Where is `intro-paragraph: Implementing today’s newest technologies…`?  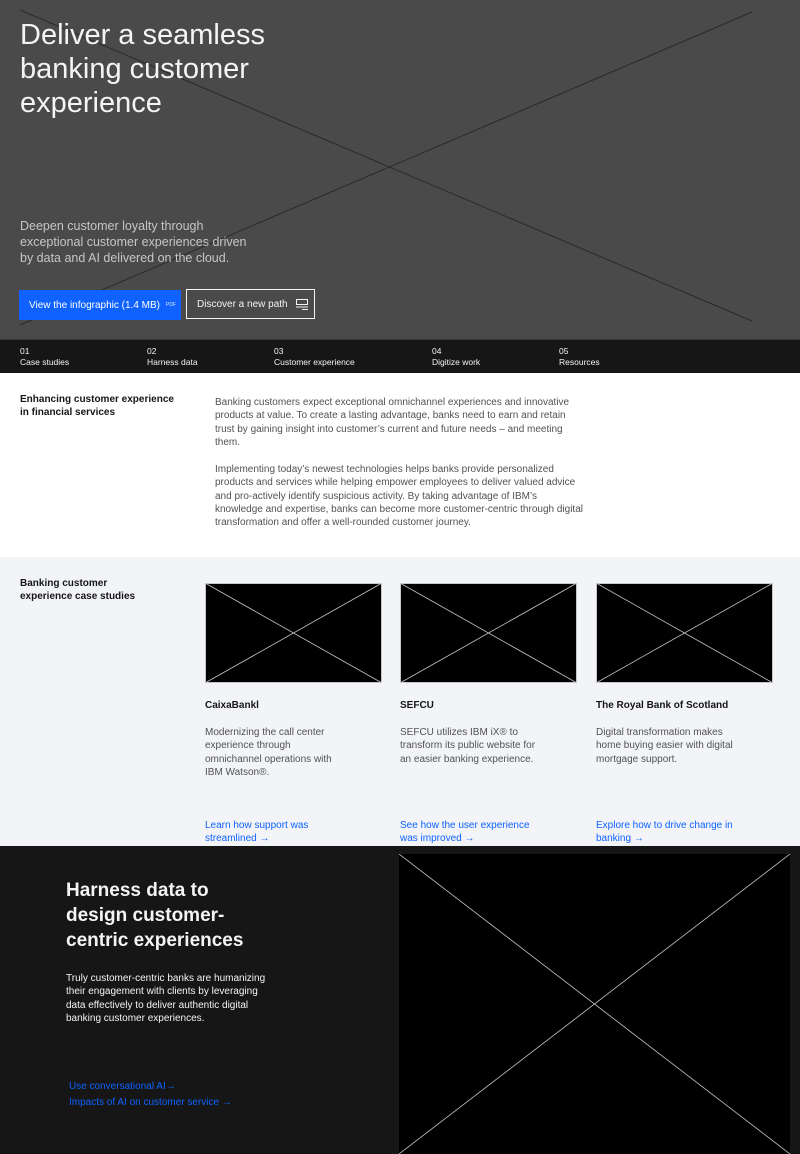
intro-paragraph: Implementing today’s newest technologies… is located at coordinates (399, 496).